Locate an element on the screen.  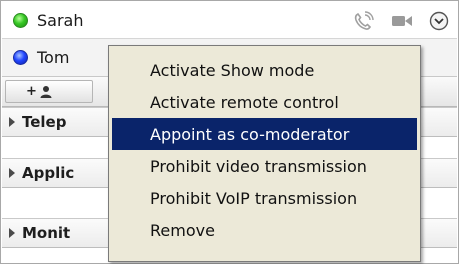
online-status-icon is located at coordinates (20, 20).